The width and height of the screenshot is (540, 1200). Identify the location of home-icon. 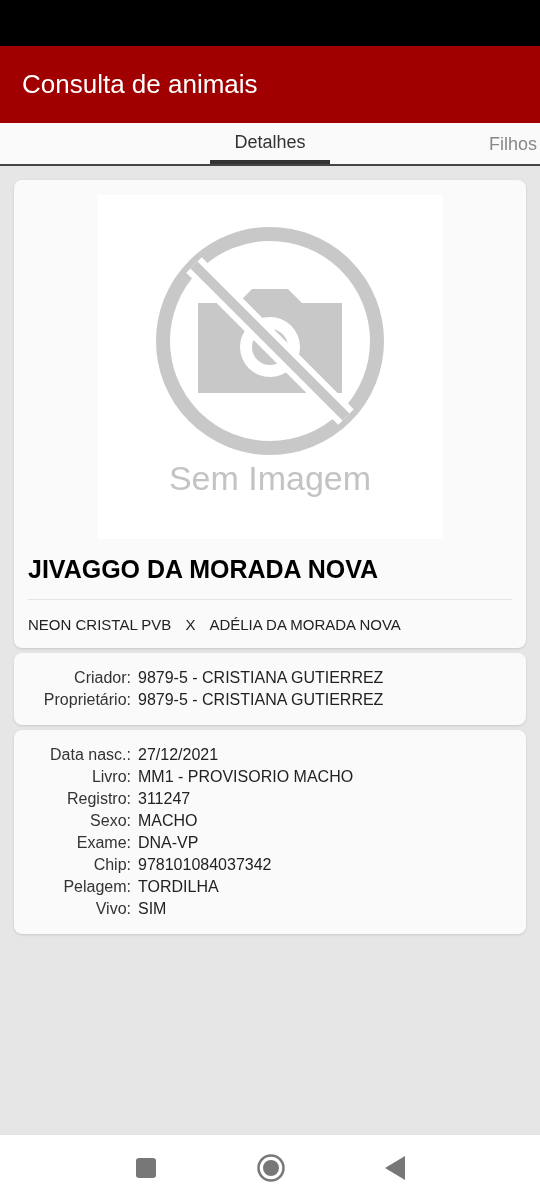
(271, 1167).